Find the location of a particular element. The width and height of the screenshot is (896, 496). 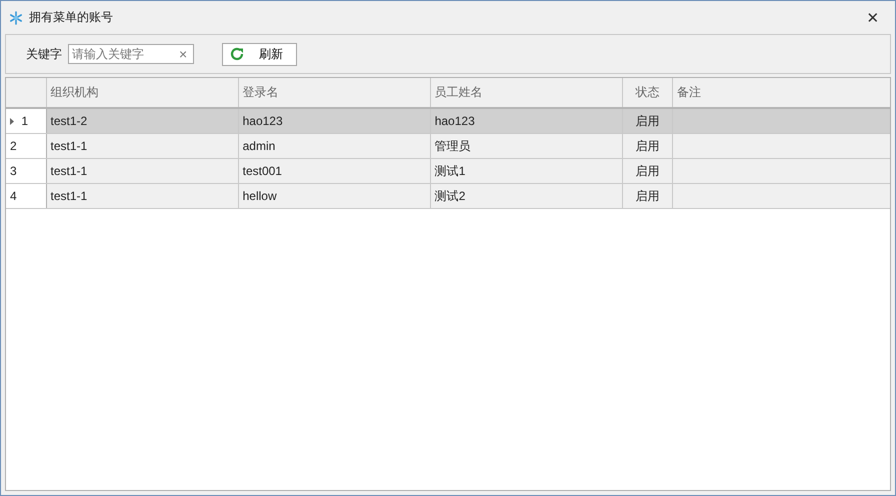

row-pointer-icon is located at coordinates (12, 121).